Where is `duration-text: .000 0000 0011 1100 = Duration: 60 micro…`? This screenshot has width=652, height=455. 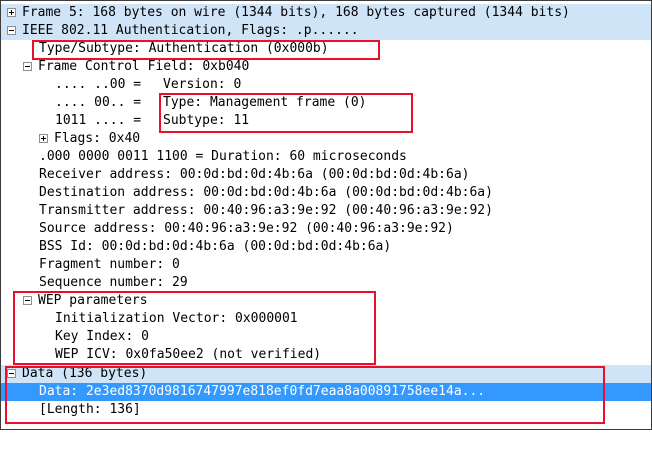
duration-text: .000 0000 0011 1100 = Duration: 60 micro… is located at coordinates (223, 156).